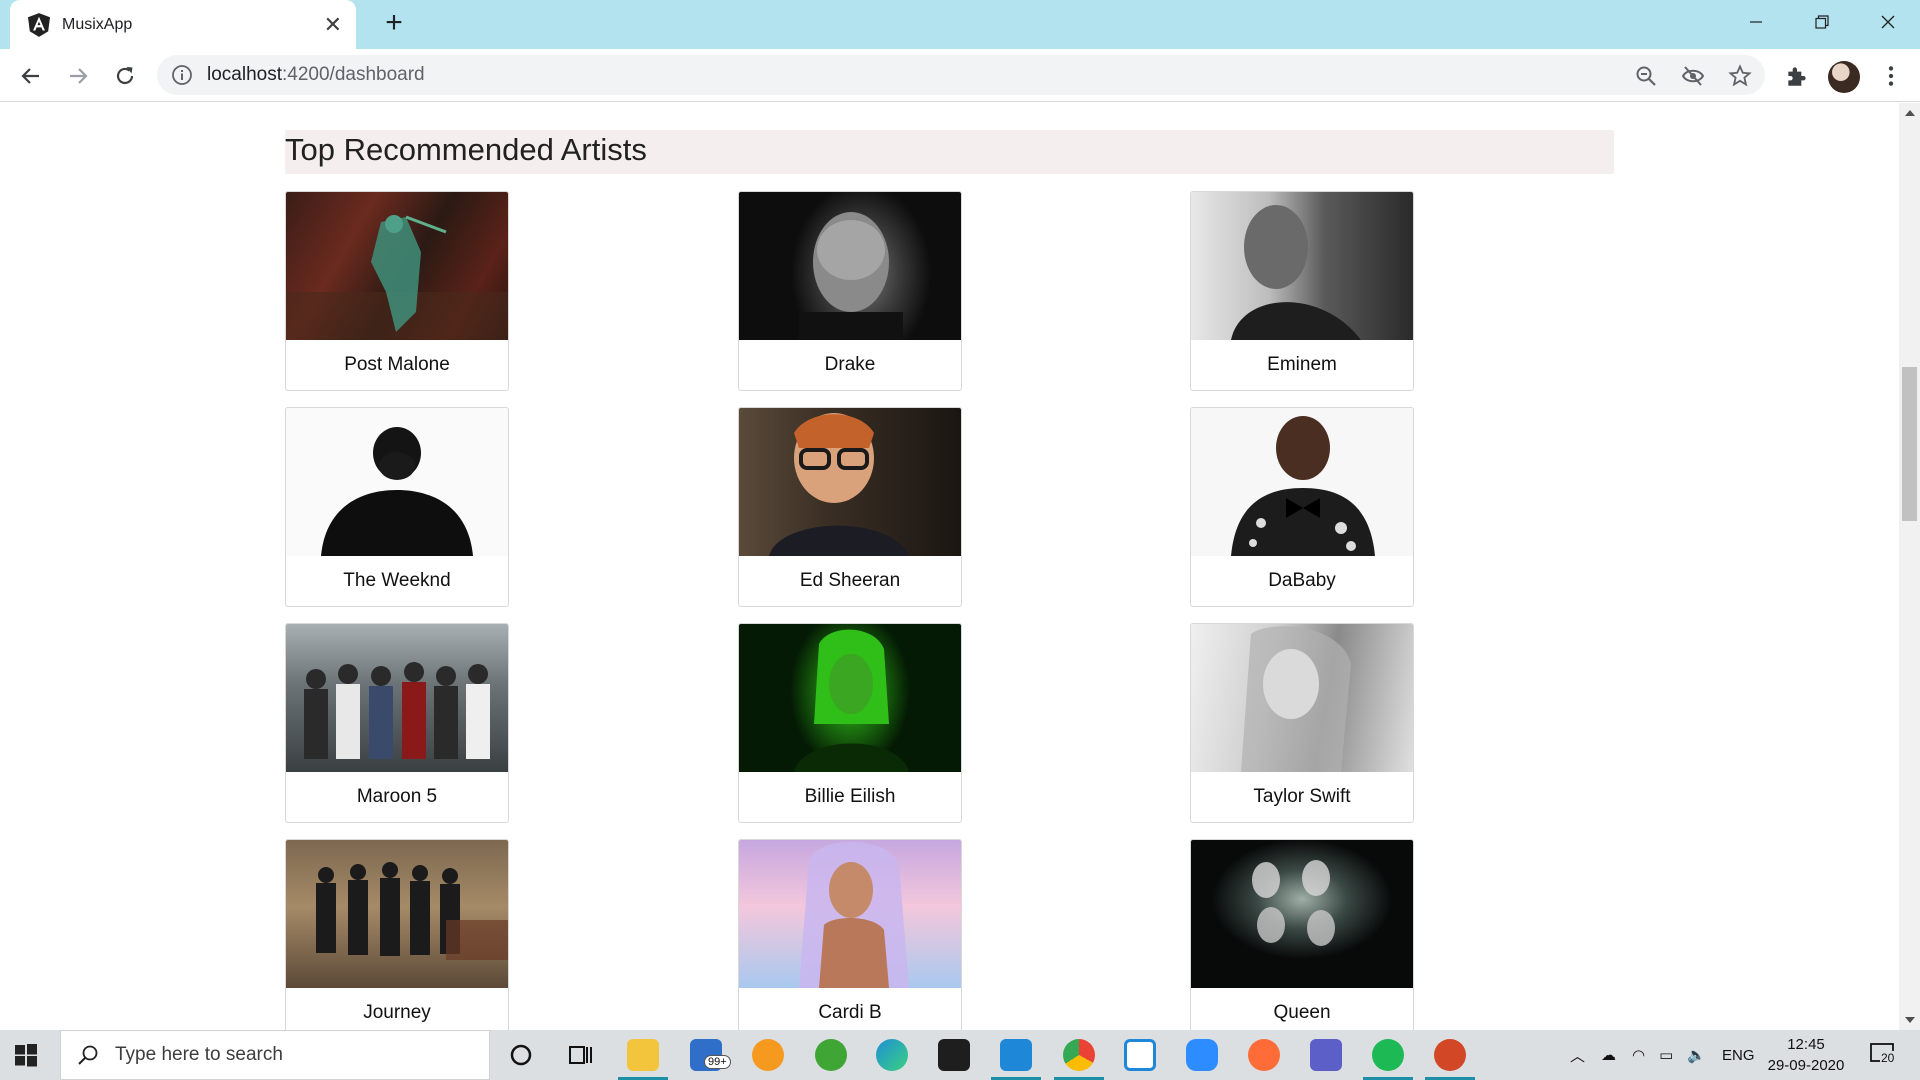 This screenshot has height=1080, width=1920. Describe the element at coordinates (88, 1055) in the screenshot. I see `search-icon` at that location.